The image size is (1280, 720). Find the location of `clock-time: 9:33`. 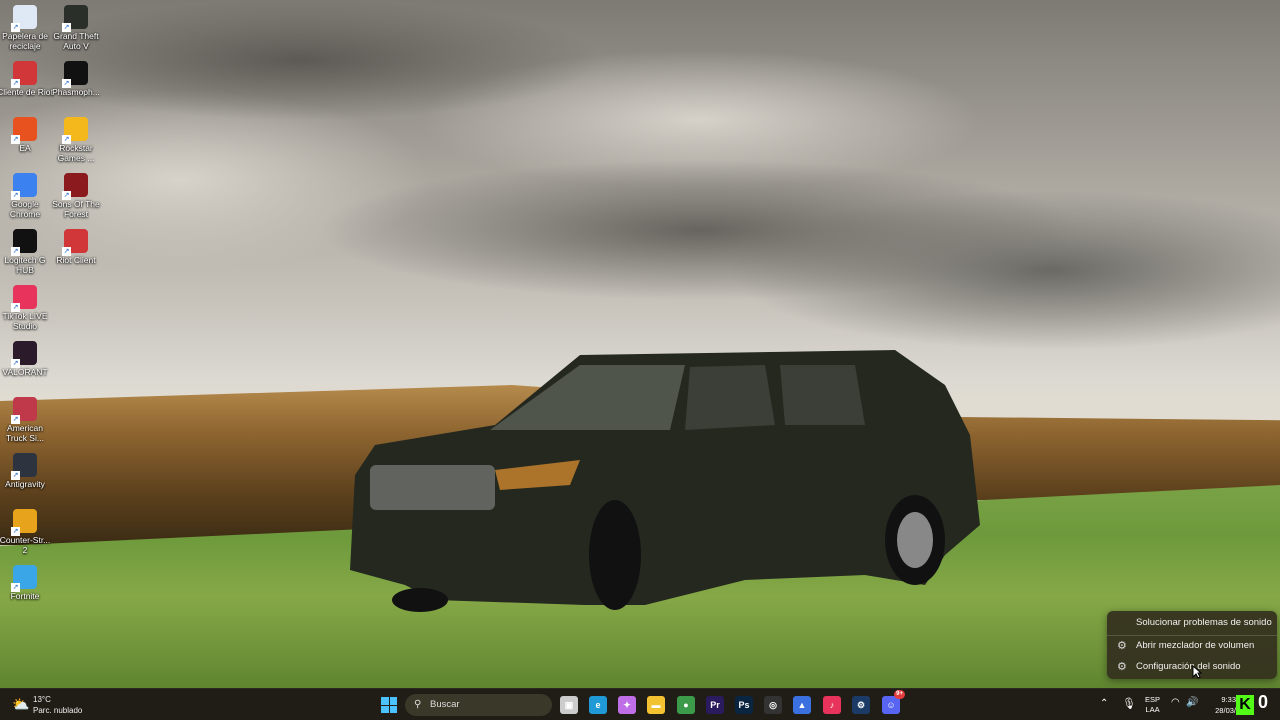

clock-time: 9:33 is located at coordinates (1228, 699).